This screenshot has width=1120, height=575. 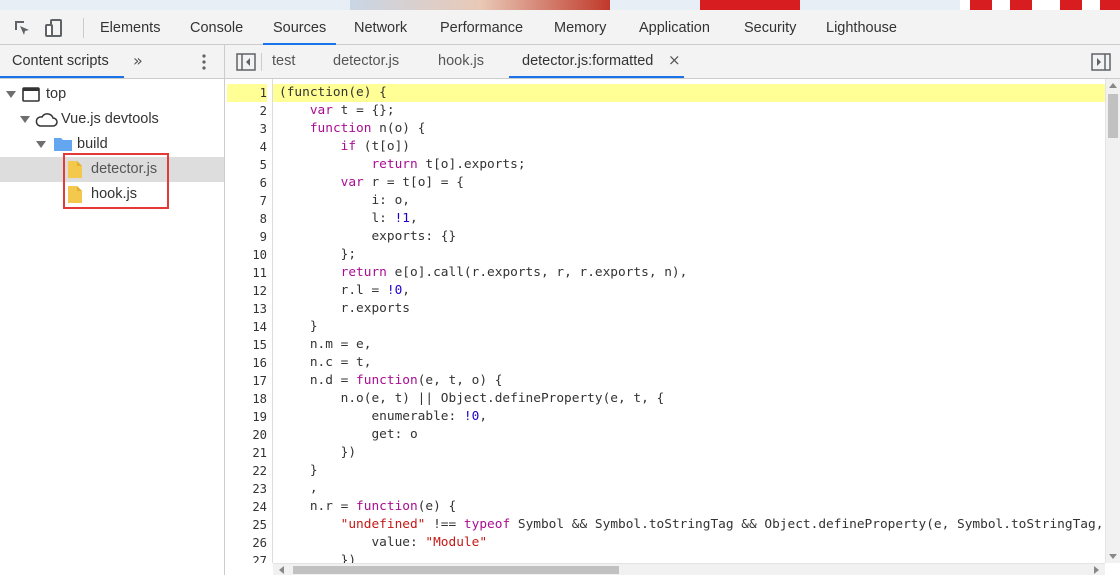 I want to click on line-number: 5, so click(x=247, y=165).